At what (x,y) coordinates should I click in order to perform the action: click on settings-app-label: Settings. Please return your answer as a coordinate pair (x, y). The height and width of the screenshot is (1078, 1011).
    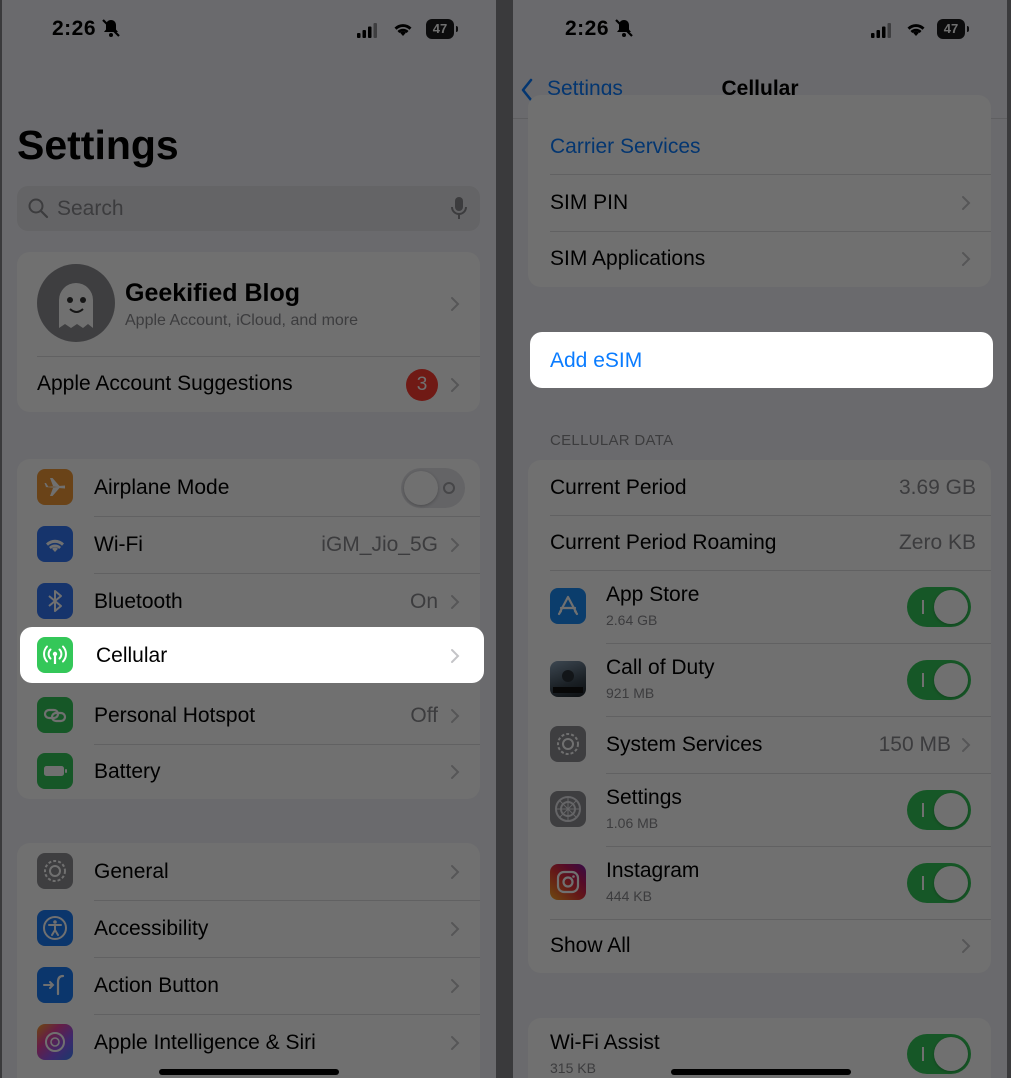
    Looking at the image, I should click on (644, 797).